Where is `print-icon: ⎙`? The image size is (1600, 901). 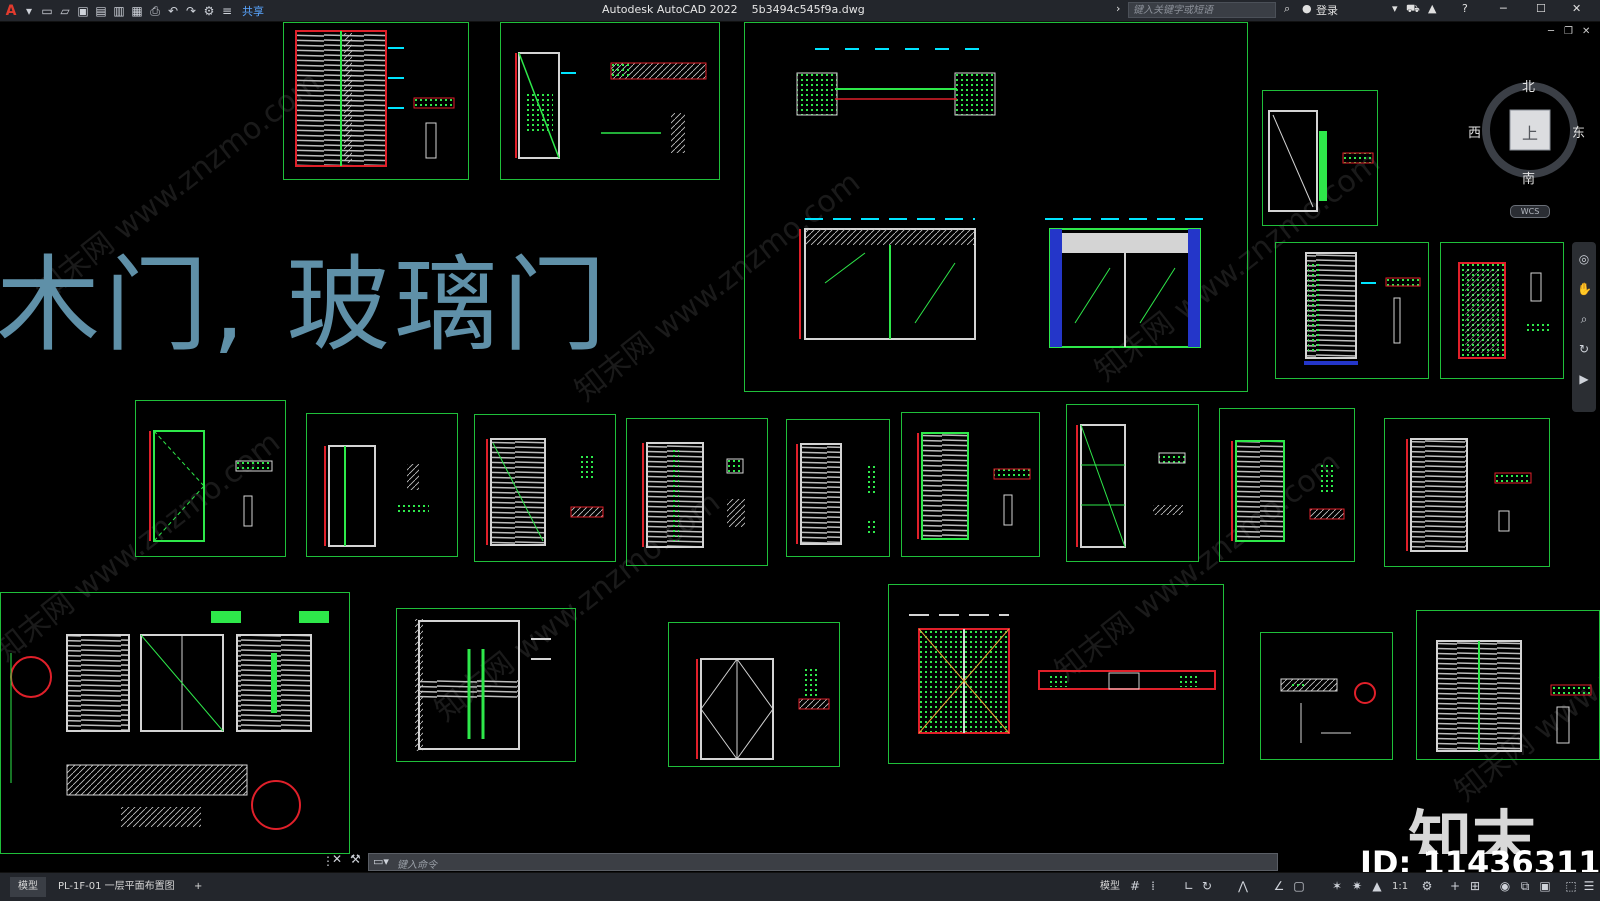
print-icon: ⎙ is located at coordinates (155, 11).